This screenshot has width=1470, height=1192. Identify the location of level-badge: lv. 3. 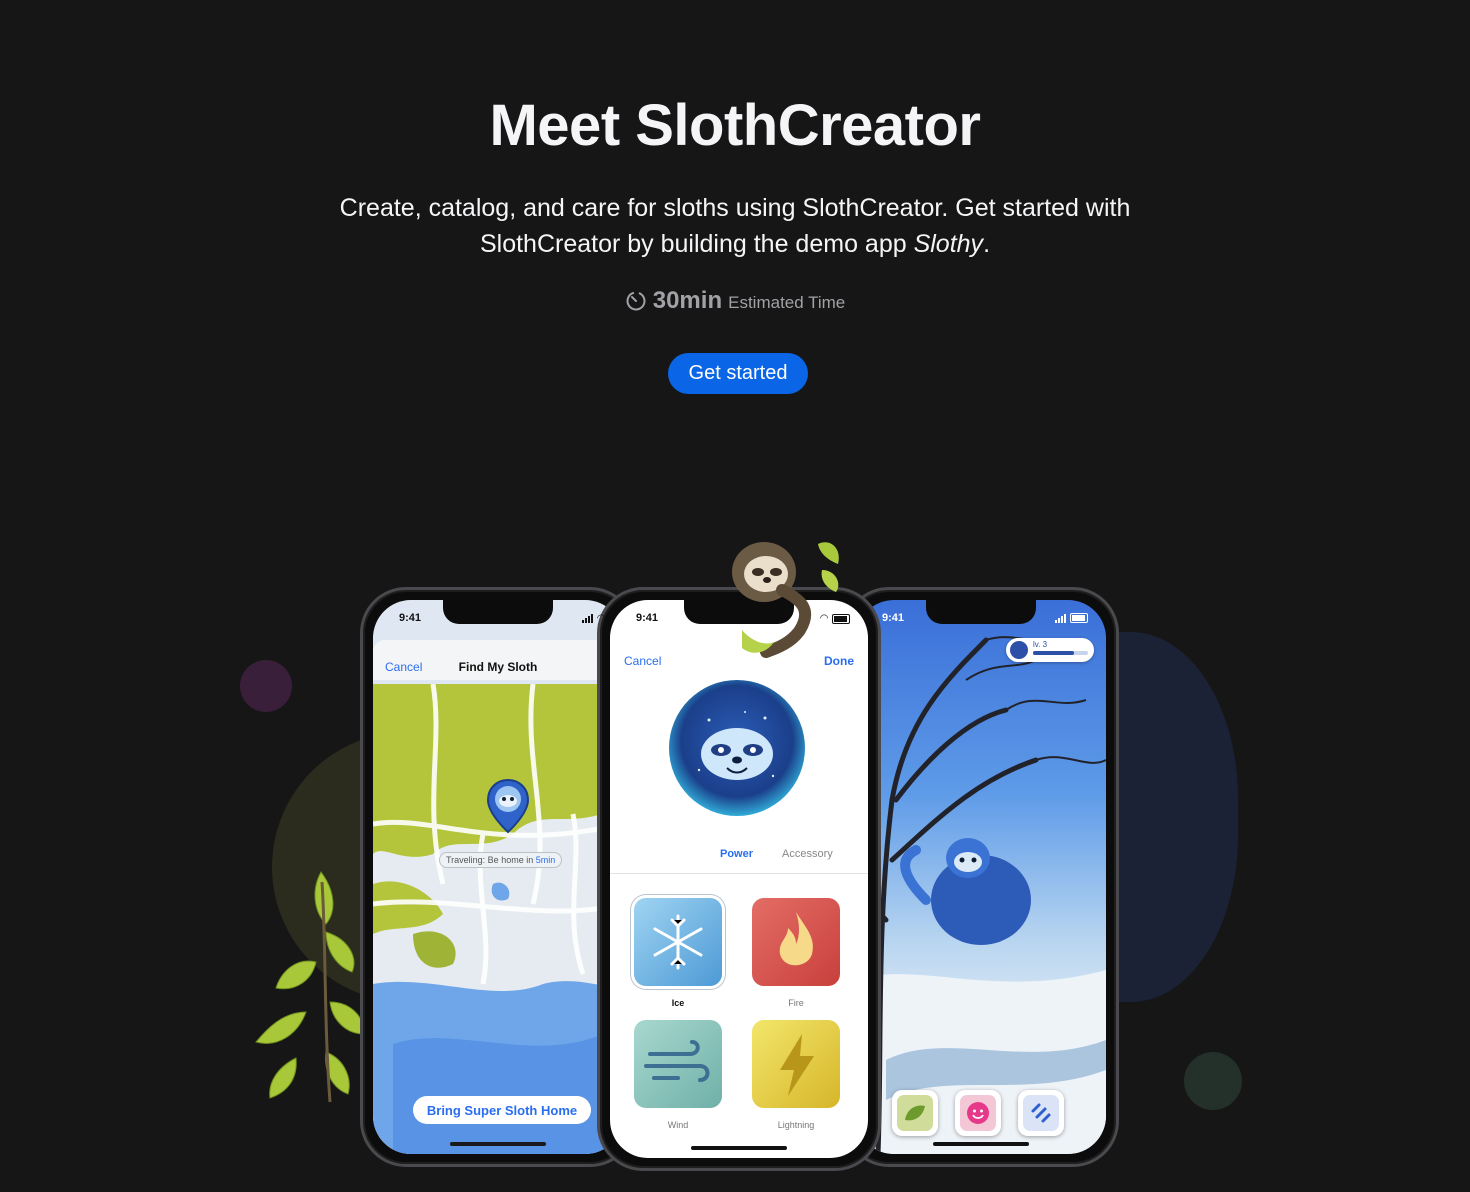
(1050, 650).